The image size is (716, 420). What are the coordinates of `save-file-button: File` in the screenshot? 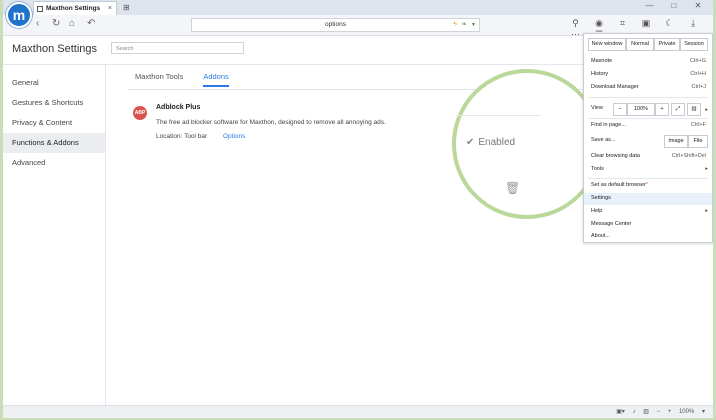 It's located at (698, 141).